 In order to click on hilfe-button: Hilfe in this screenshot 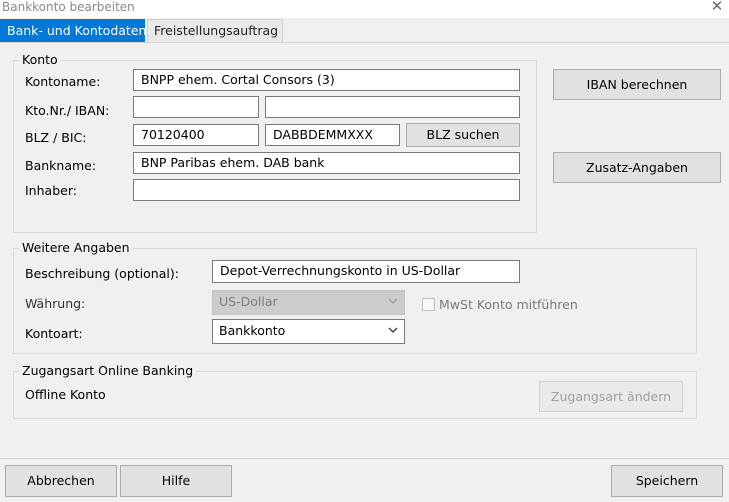, I will do `click(176, 481)`.